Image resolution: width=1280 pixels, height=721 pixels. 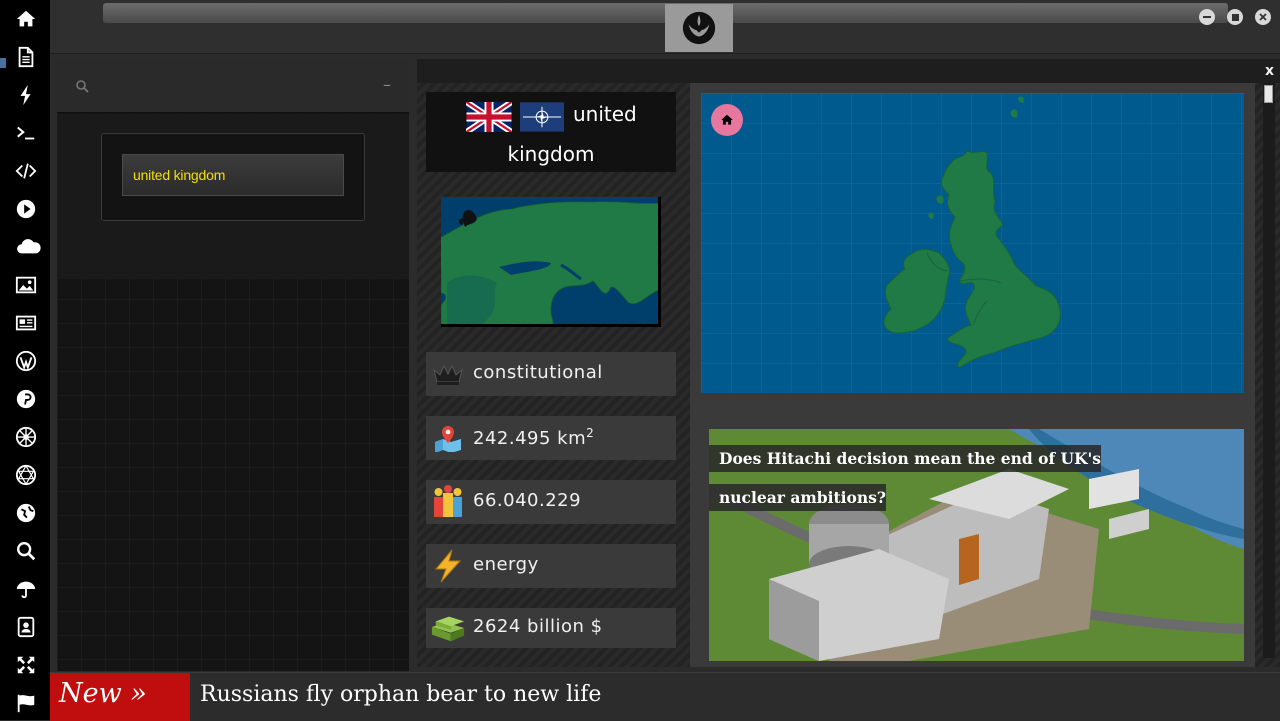 I want to click on maximize-icon, so click(x=1235, y=17).